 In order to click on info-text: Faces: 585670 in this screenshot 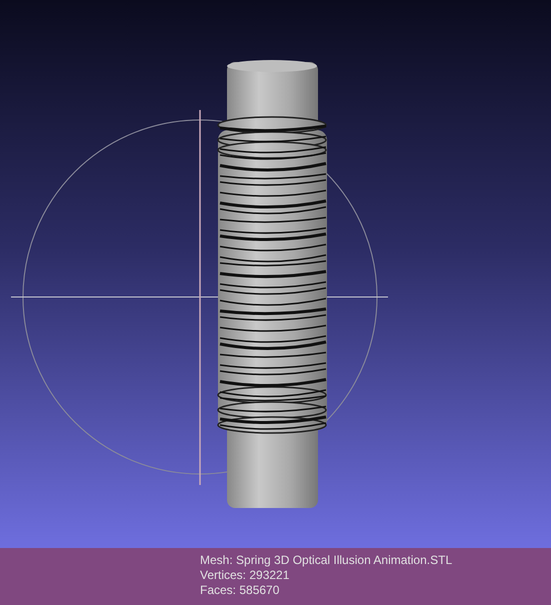, I will do `click(240, 590)`.